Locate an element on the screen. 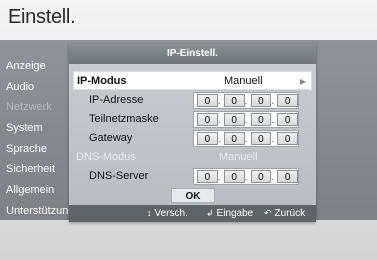 This screenshot has height=259, width=377. dns-server-octet-1: 0 is located at coordinates (207, 176).